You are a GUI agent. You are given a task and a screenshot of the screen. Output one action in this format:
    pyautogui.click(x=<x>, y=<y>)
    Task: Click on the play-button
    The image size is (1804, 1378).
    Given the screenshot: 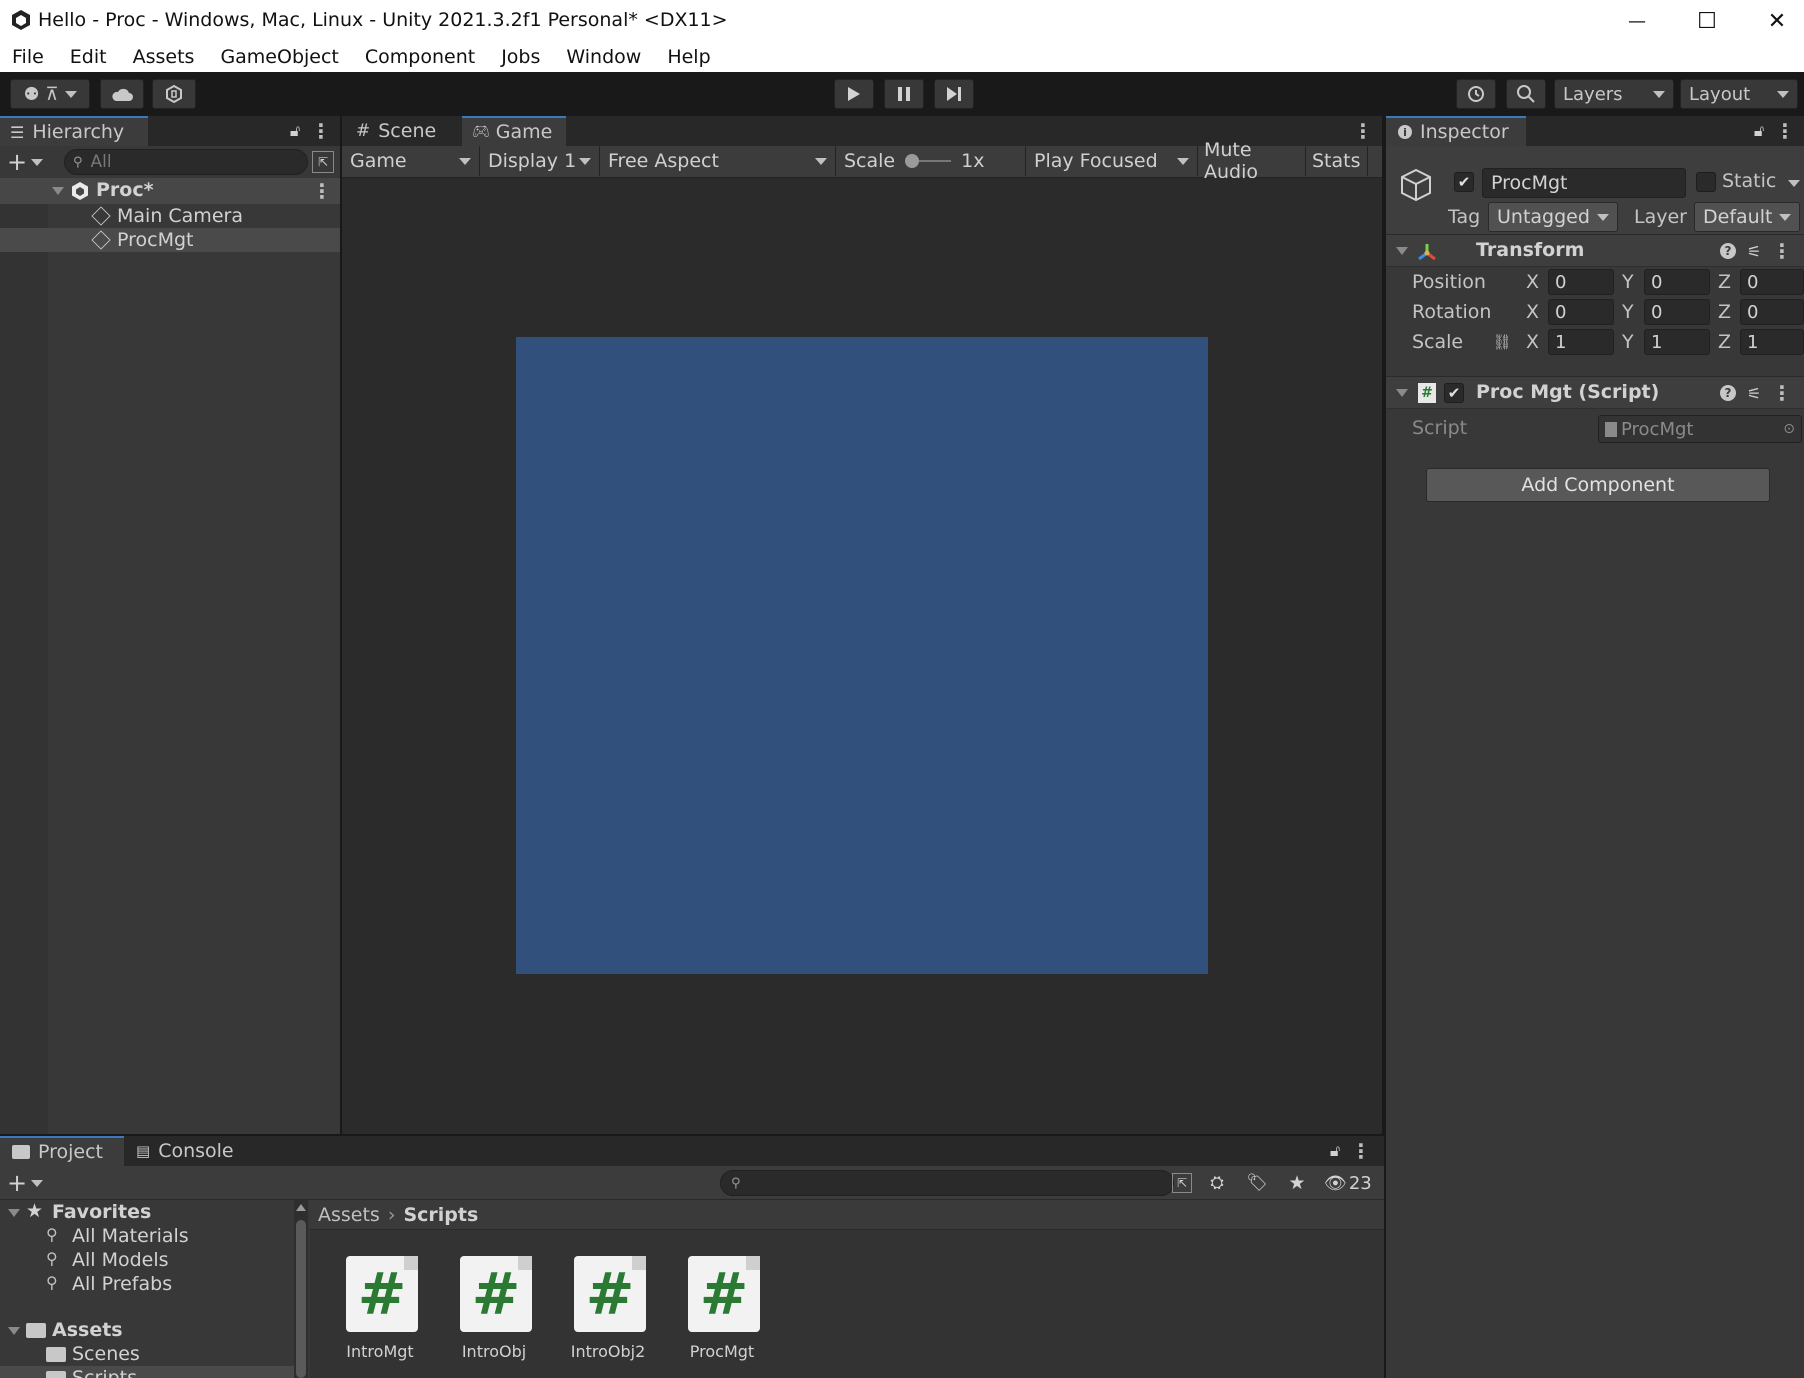 What is the action you would take?
    pyautogui.click(x=854, y=94)
    